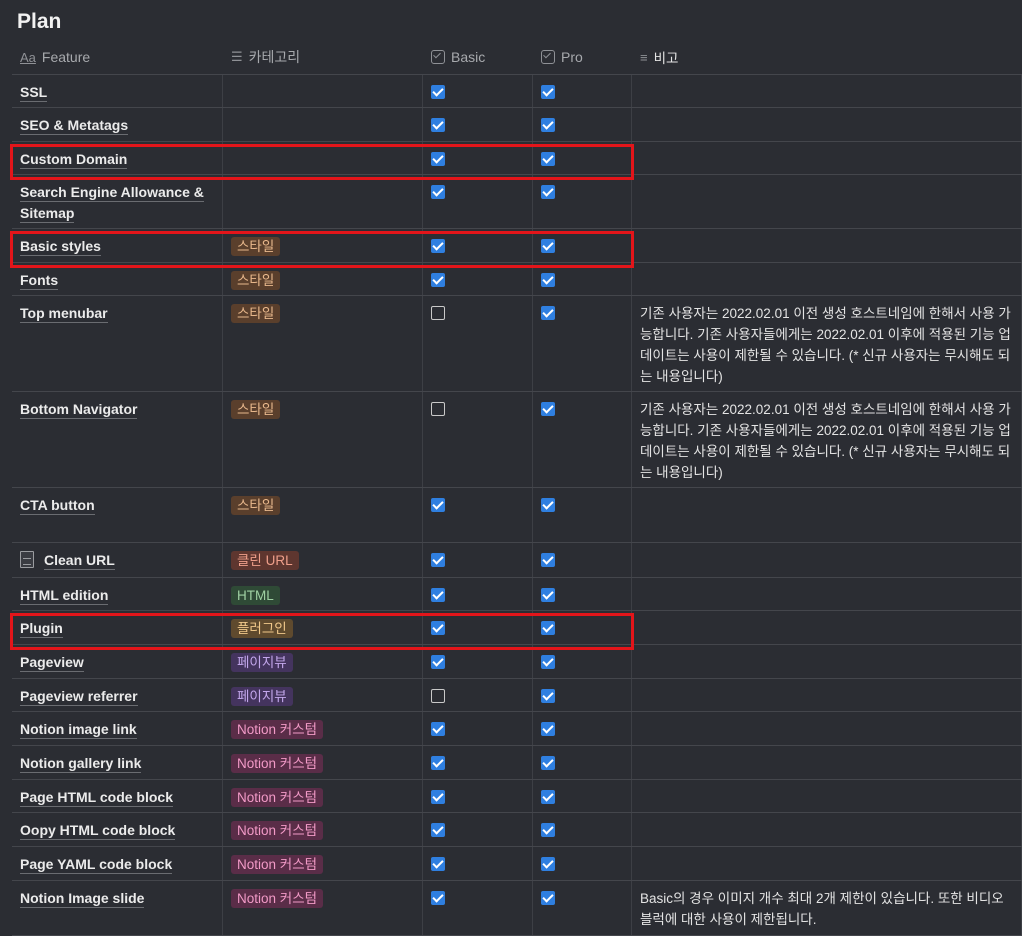 The width and height of the screenshot is (1022, 936). I want to click on feature-cell: Plugin, so click(117, 627).